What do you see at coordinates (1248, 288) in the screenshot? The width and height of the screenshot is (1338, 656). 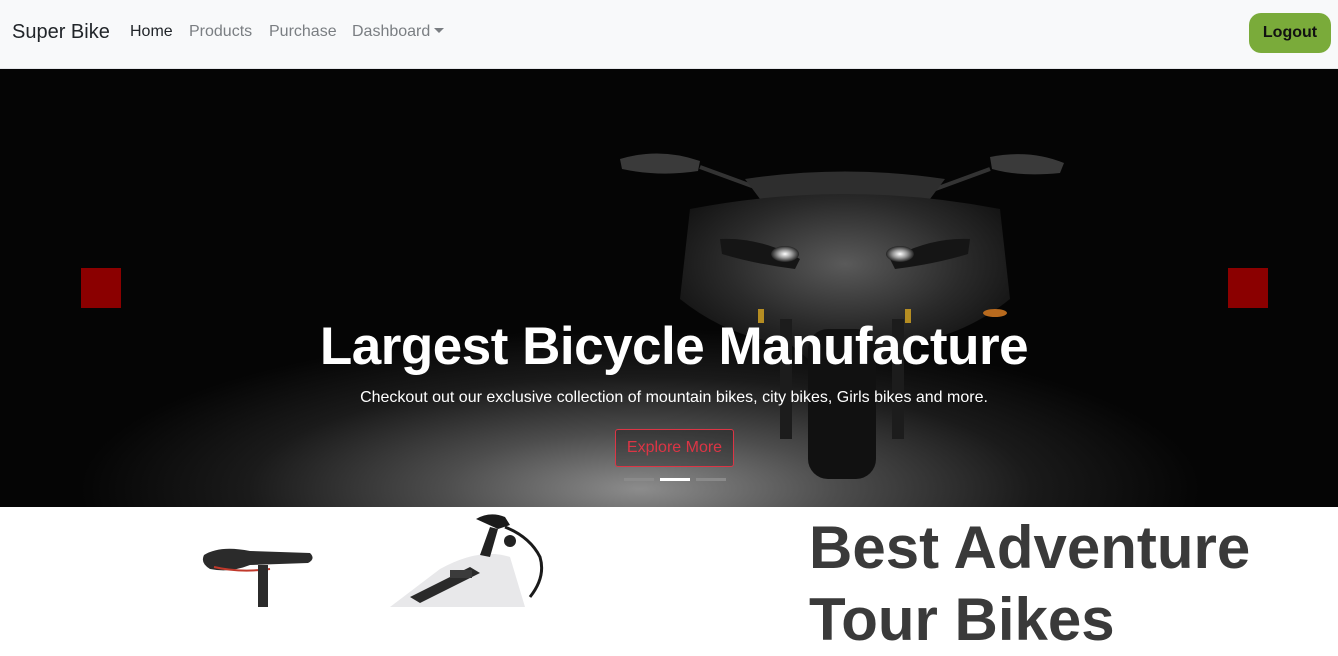 I see `carousel-next-button` at bounding box center [1248, 288].